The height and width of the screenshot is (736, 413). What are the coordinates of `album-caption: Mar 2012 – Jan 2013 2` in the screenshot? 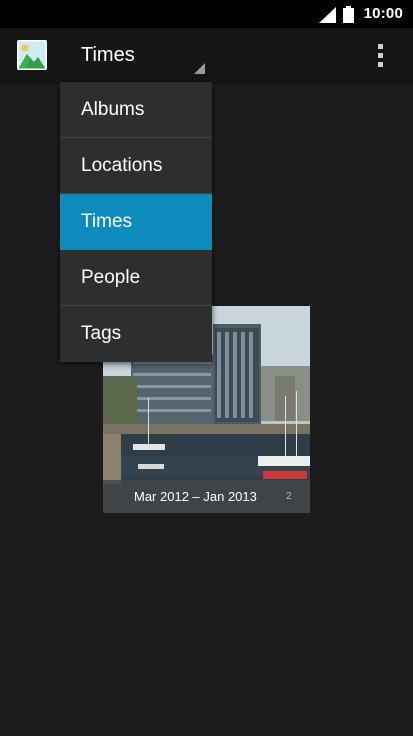 It's located at (206, 496).